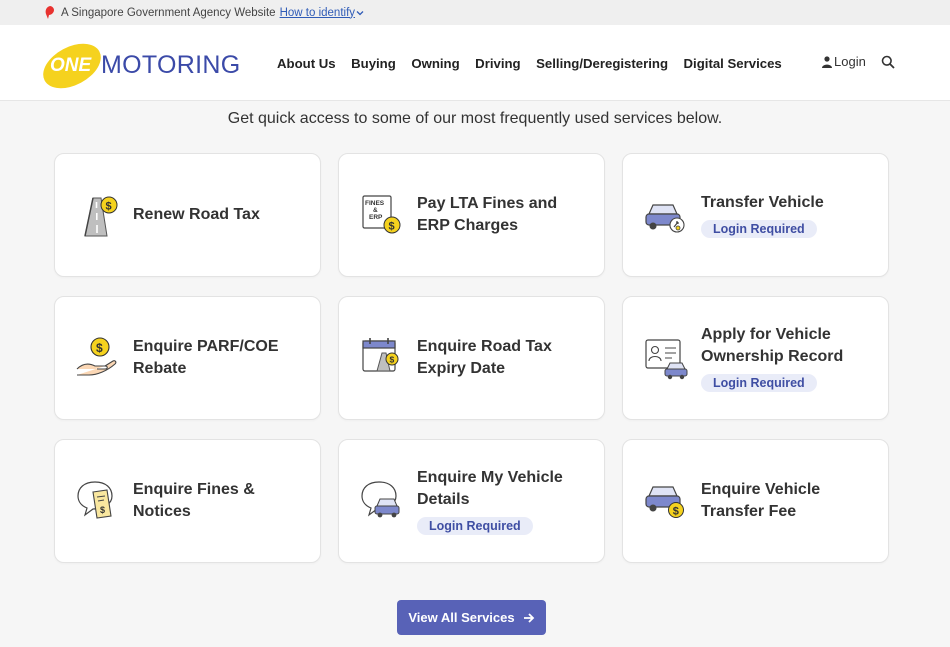 Image resolution: width=950 pixels, height=647 pixels. What do you see at coordinates (762, 202) in the screenshot?
I see `service-title: Transfer Vehicle` at bounding box center [762, 202].